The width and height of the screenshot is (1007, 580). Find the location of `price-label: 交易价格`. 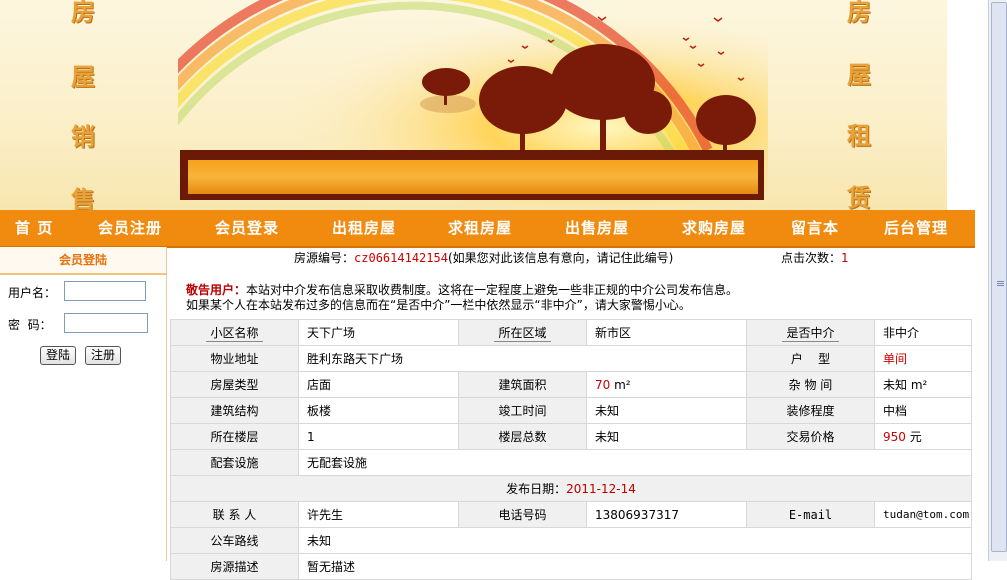

price-label: 交易价格 is located at coordinates (810, 436).